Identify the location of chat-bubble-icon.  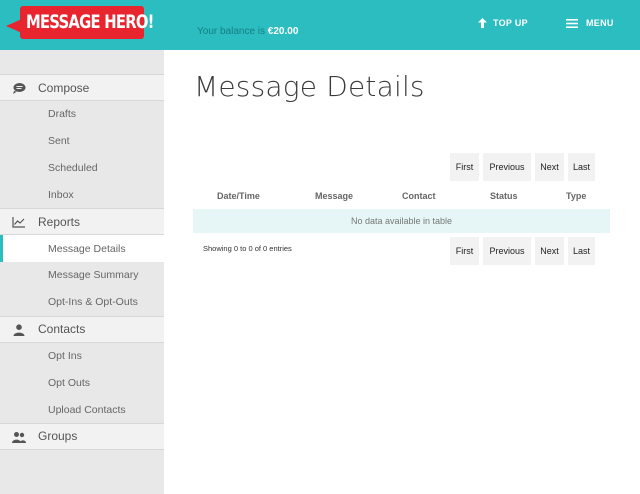
(19, 88).